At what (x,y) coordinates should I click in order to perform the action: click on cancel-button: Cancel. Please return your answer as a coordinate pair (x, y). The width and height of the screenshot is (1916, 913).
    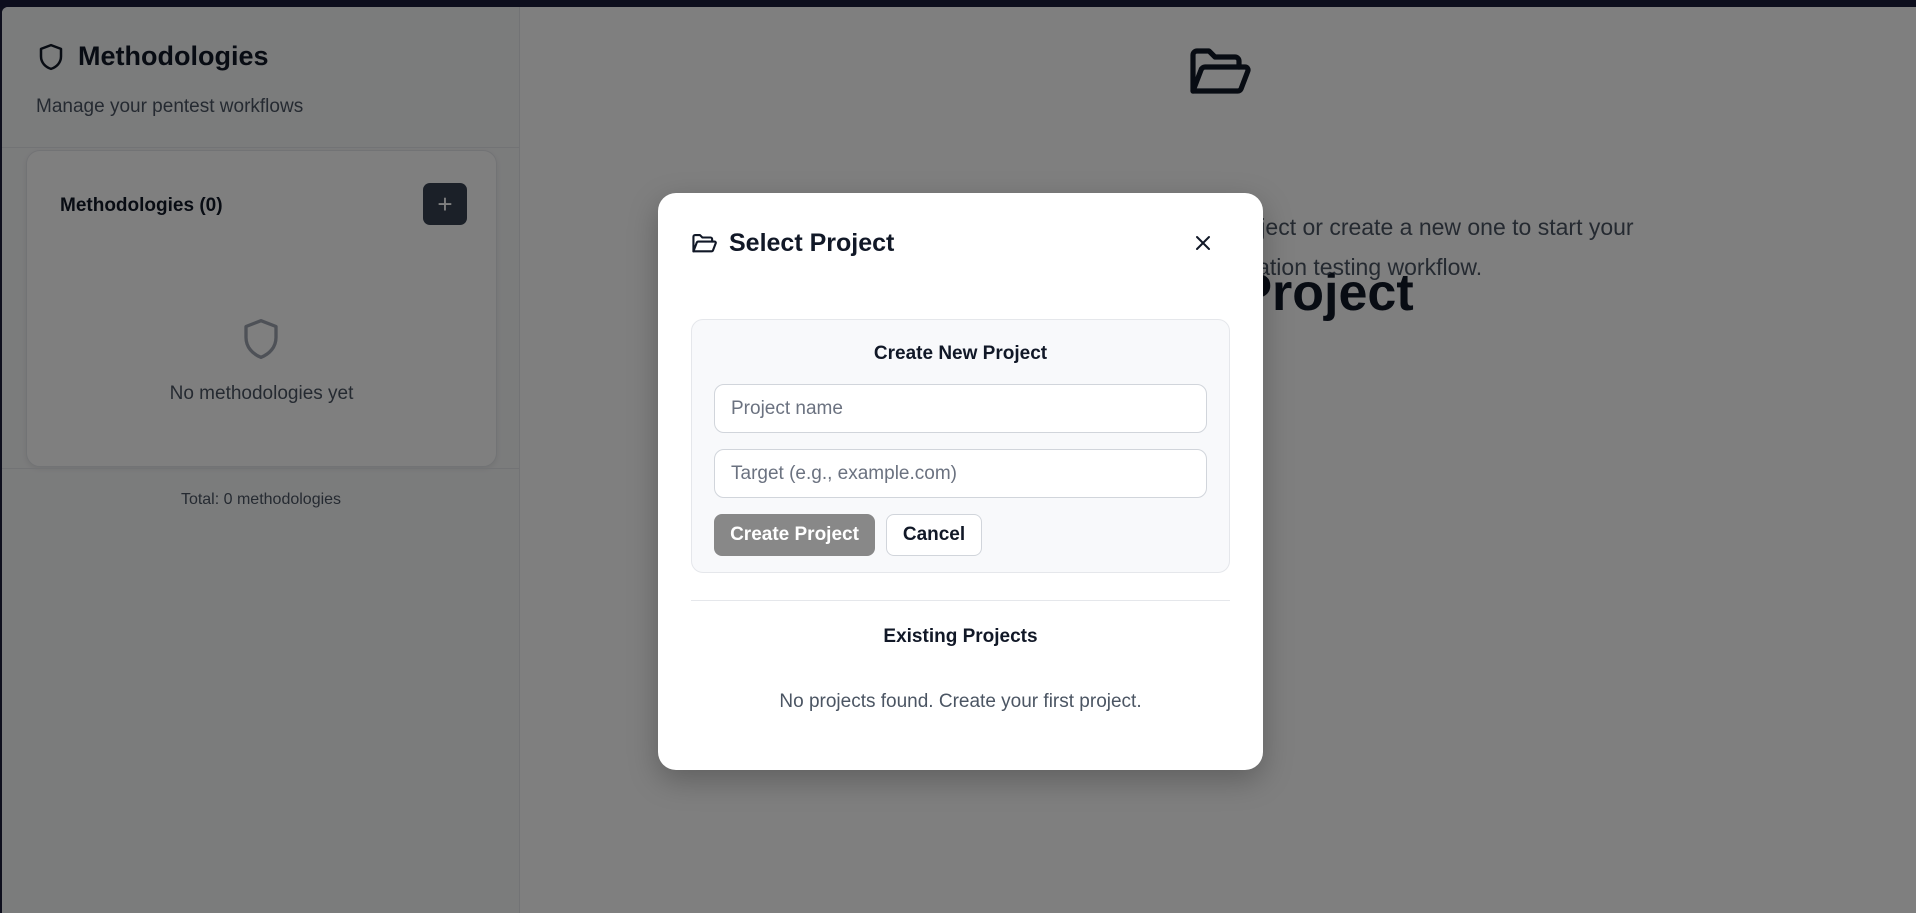
    Looking at the image, I should click on (934, 535).